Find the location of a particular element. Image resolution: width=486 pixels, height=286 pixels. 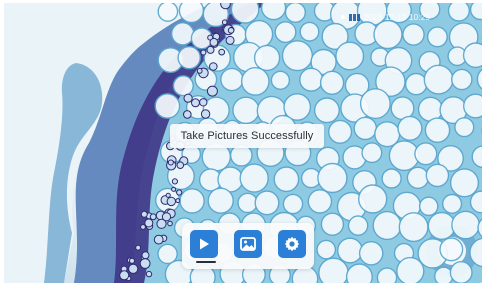

toast-message: Take Pictures Successfully is located at coordinates (247, 136).